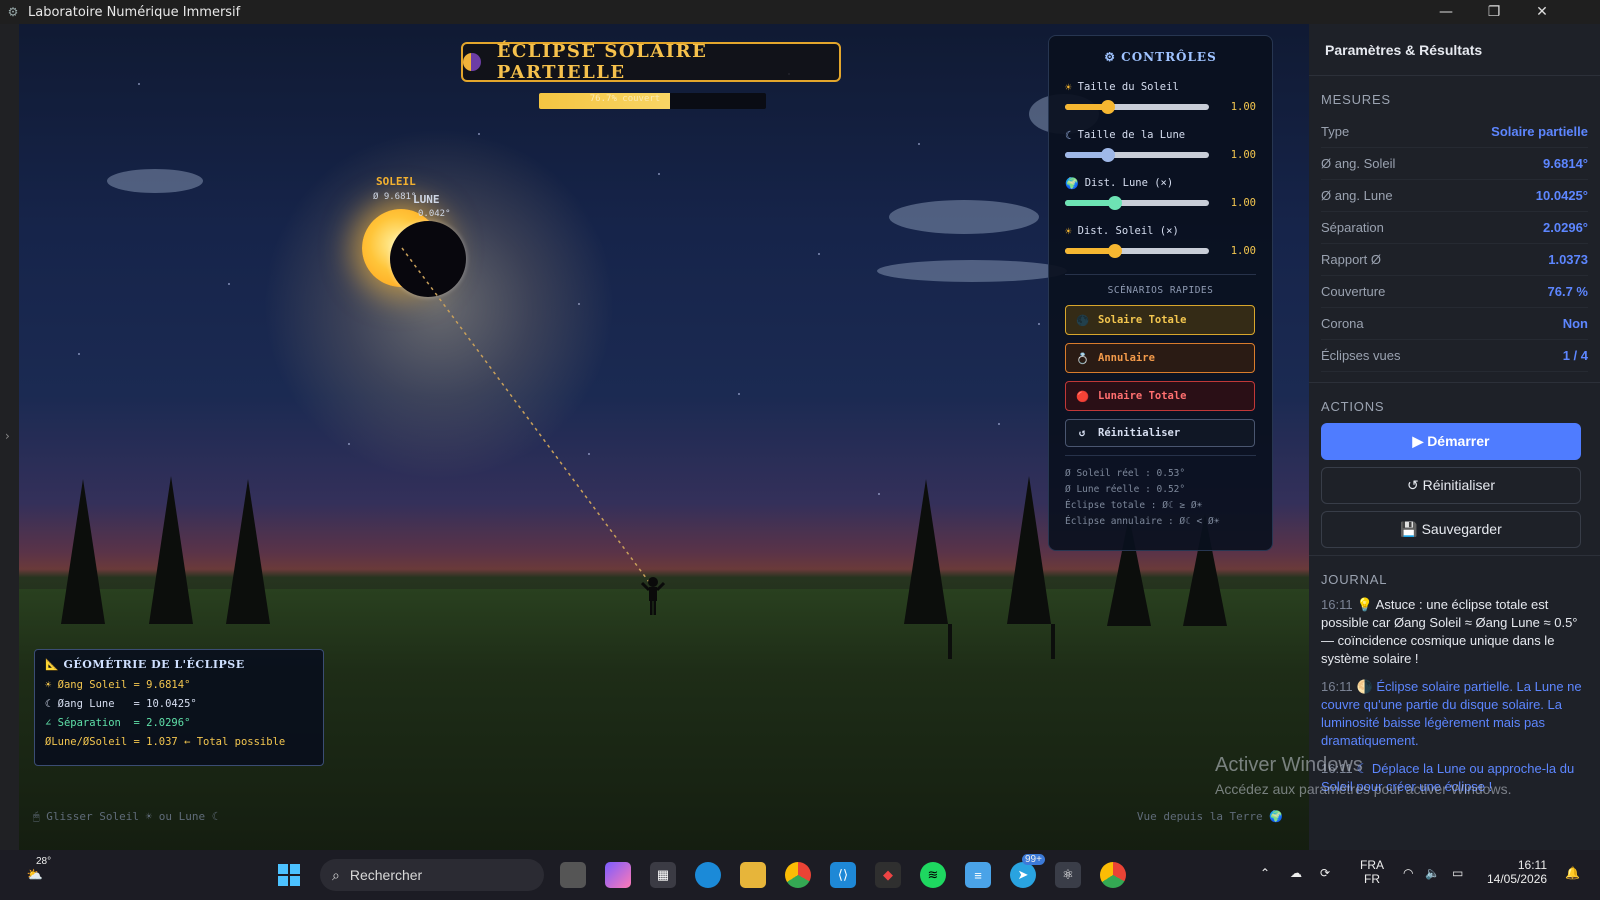 The width and height of the screenshot is (1600, 900). Describe the element at coordinates (708, 875) in the screenshot. I see `edge-icon` at that location.